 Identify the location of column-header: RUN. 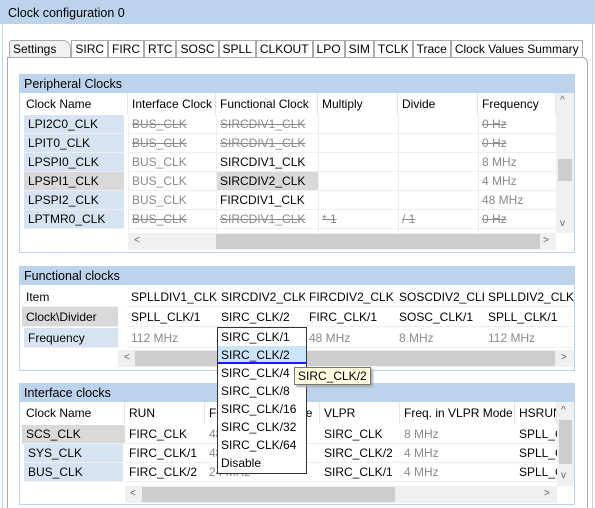
(165, 413).